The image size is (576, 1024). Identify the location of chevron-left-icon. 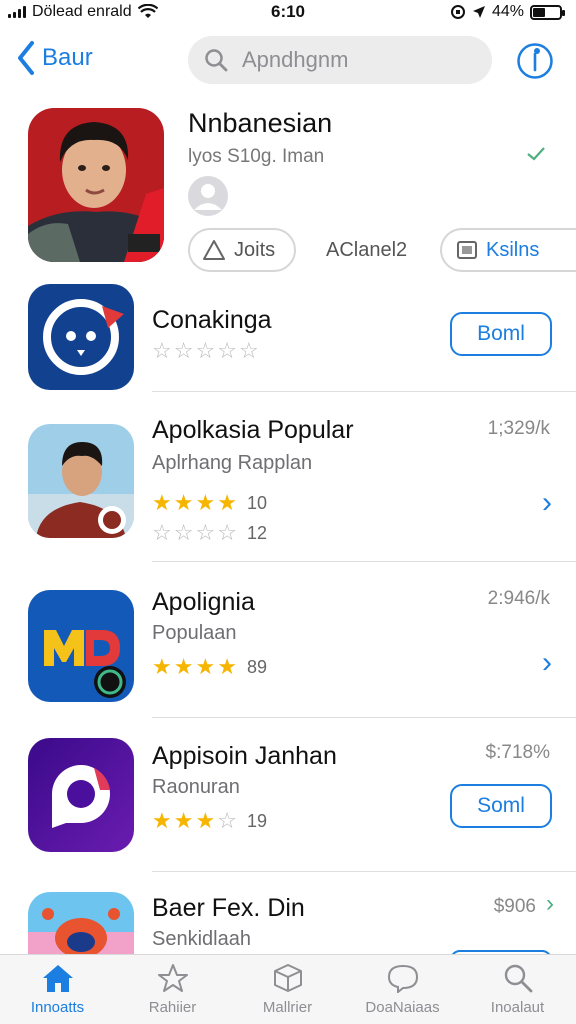
(26, 58).